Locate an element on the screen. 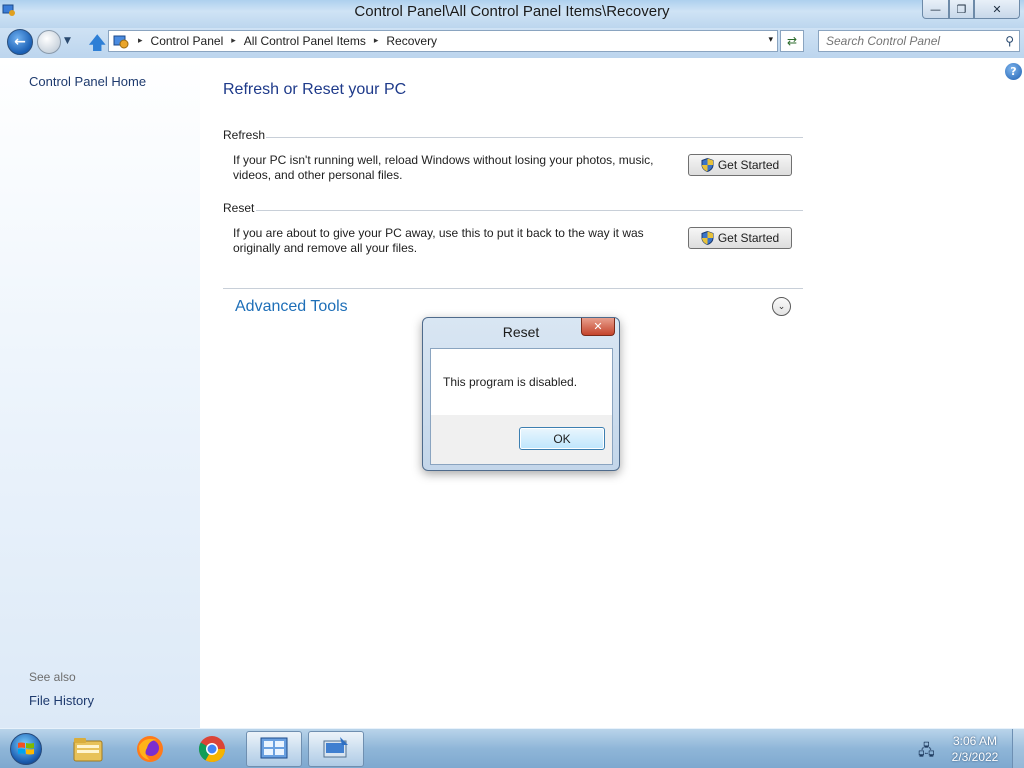 Image resolution: width=1024 pixels, height=768 pixels. reset-get-started-button: Get Started is located at coordinates (740, 238).